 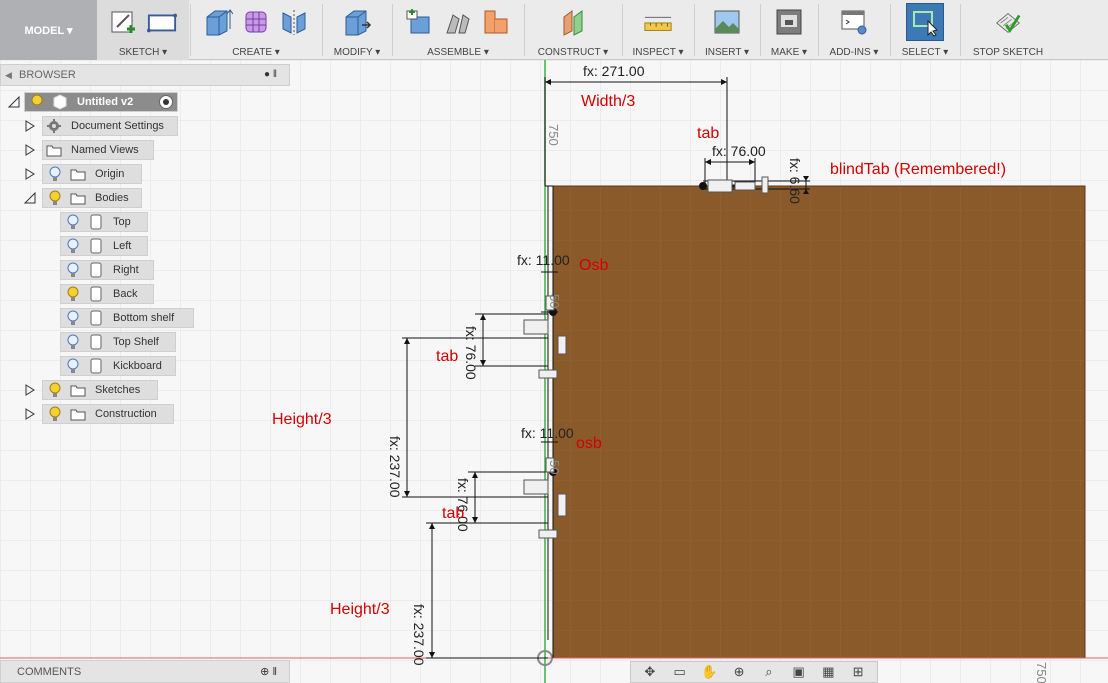 I want to click on orbit-icon: ✥, so click(x=650, y=672).